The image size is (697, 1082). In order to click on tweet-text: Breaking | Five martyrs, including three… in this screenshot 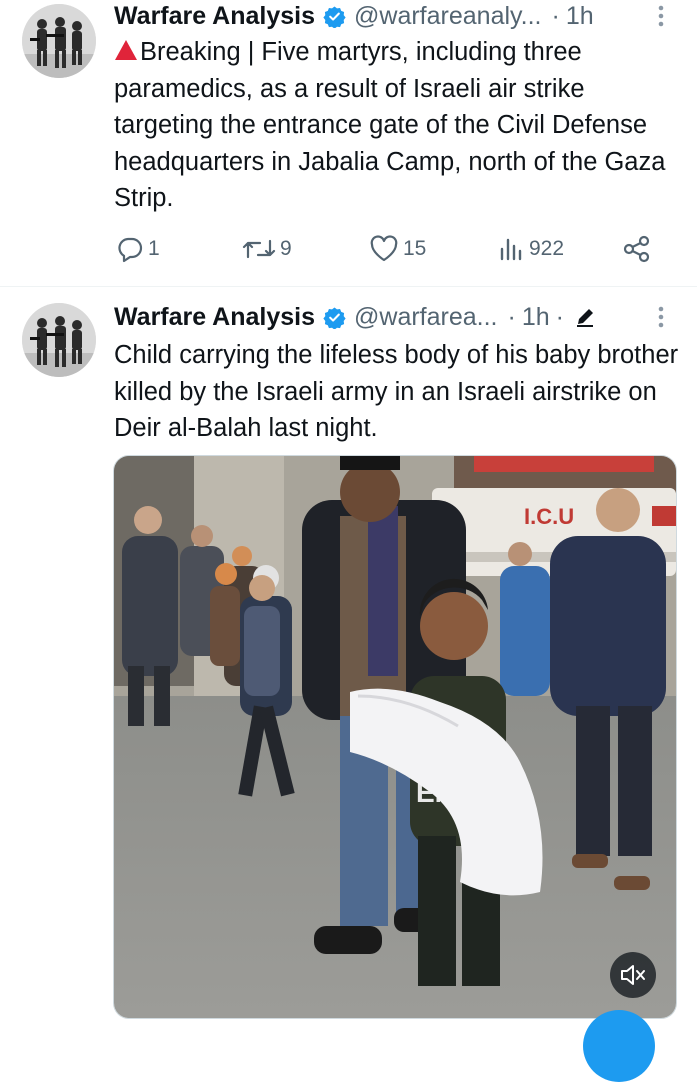, I will do `click(399, 125)`.